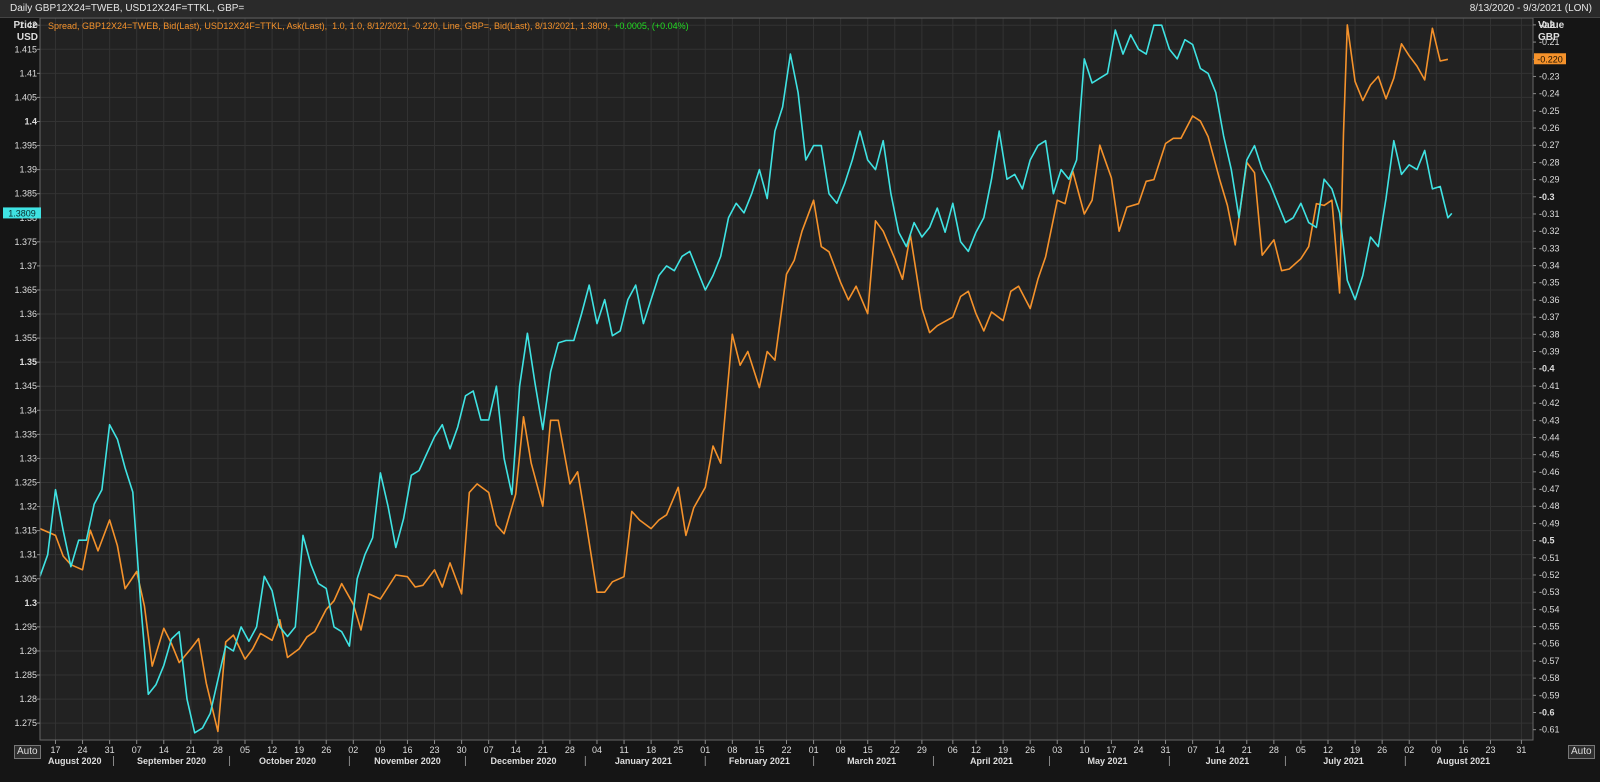 Image resolution: width=1600 pixels, height=782 pixels. What do you see at coordinates (1547, 197) in the screenshot?
I see `right-tick-label: -0.3` at bounding box center [1547, 197].